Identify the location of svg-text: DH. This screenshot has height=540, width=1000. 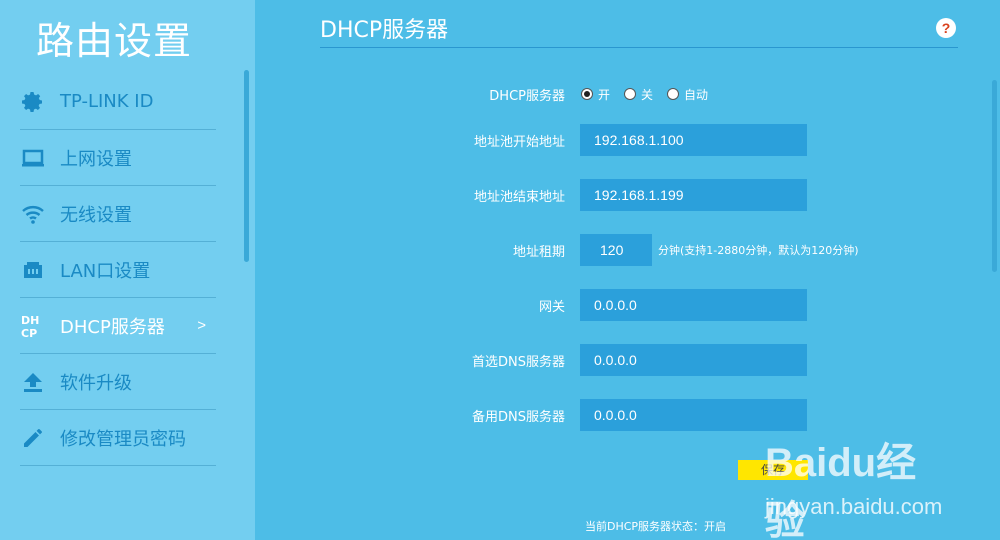
(30, 320).